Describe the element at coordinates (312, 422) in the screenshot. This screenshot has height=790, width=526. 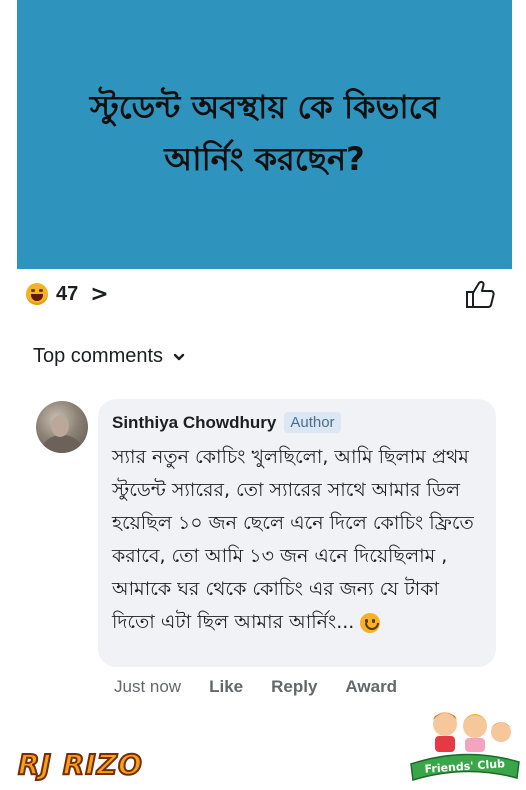
I see `author-badge: Author` at that location.